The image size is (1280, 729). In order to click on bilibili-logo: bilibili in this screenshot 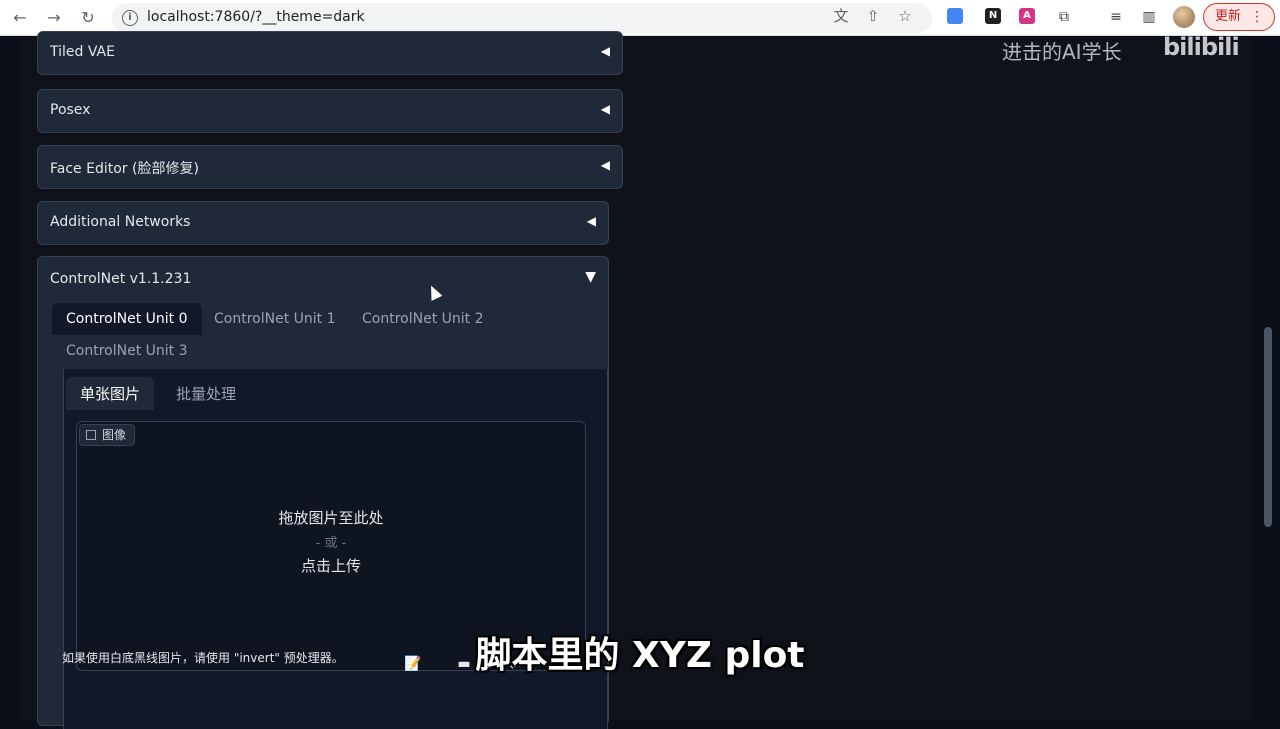, I will do `click(1201, 47)`.